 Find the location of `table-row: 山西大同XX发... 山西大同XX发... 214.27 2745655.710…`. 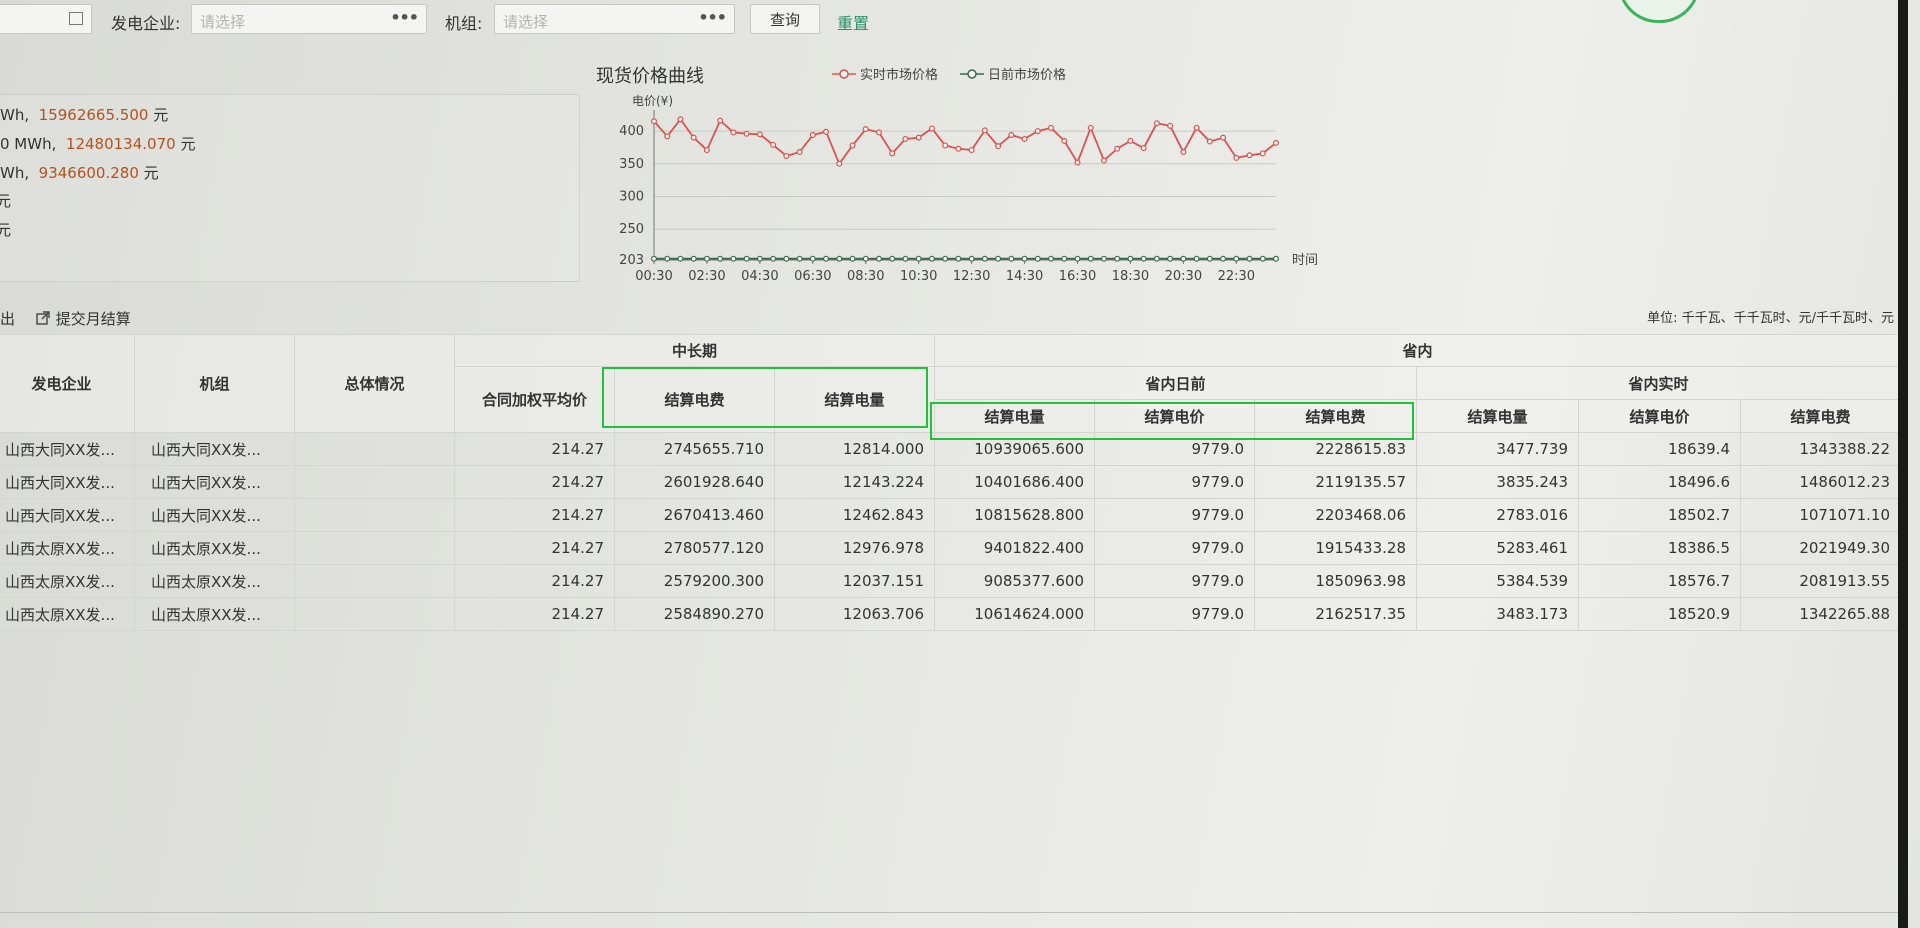

table-row: 山西大同XX发... 山西大同XX发... 214.27 2745655.710… is located at coordinates (950, 449).